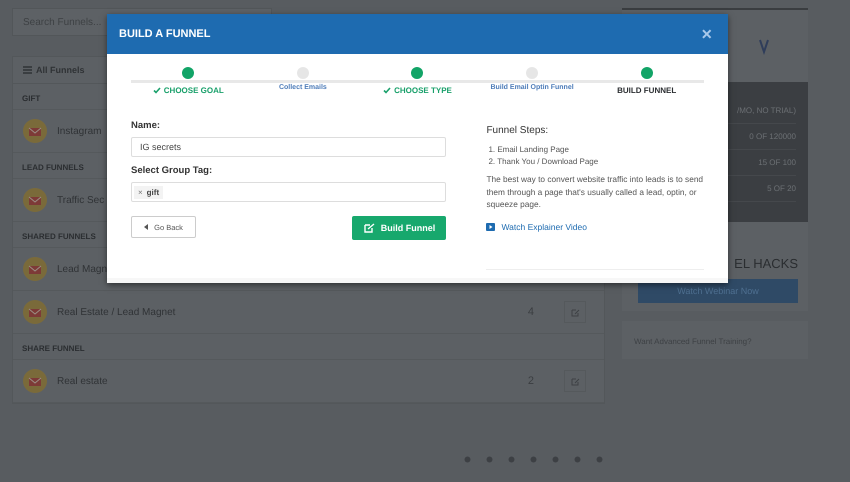  What do you see at coordinates (172, 170) in the screenshot?
I see `field-label: Select Group Tag:` at bounding box center [172, 170].